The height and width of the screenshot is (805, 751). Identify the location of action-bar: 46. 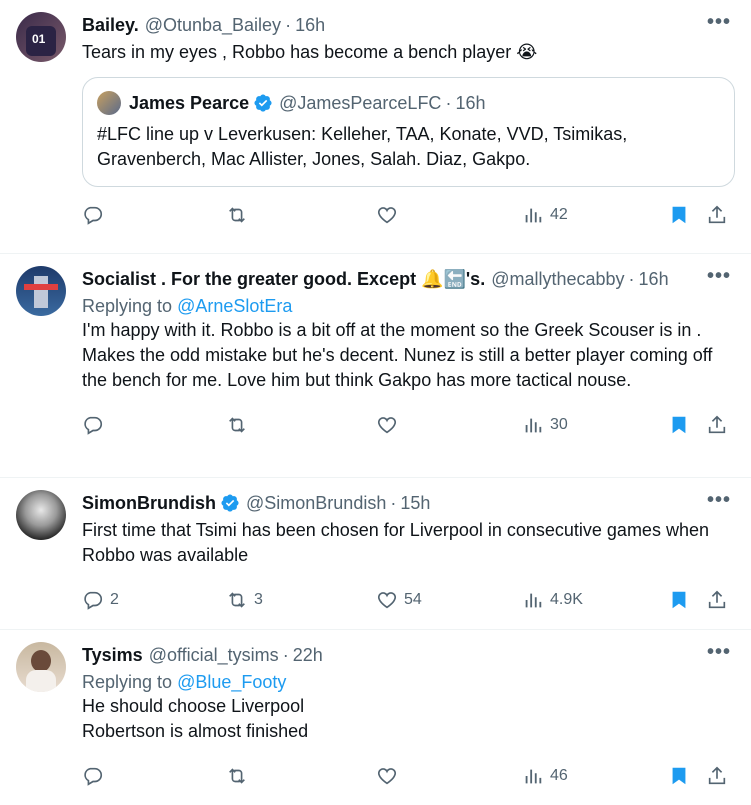
(408, 776).